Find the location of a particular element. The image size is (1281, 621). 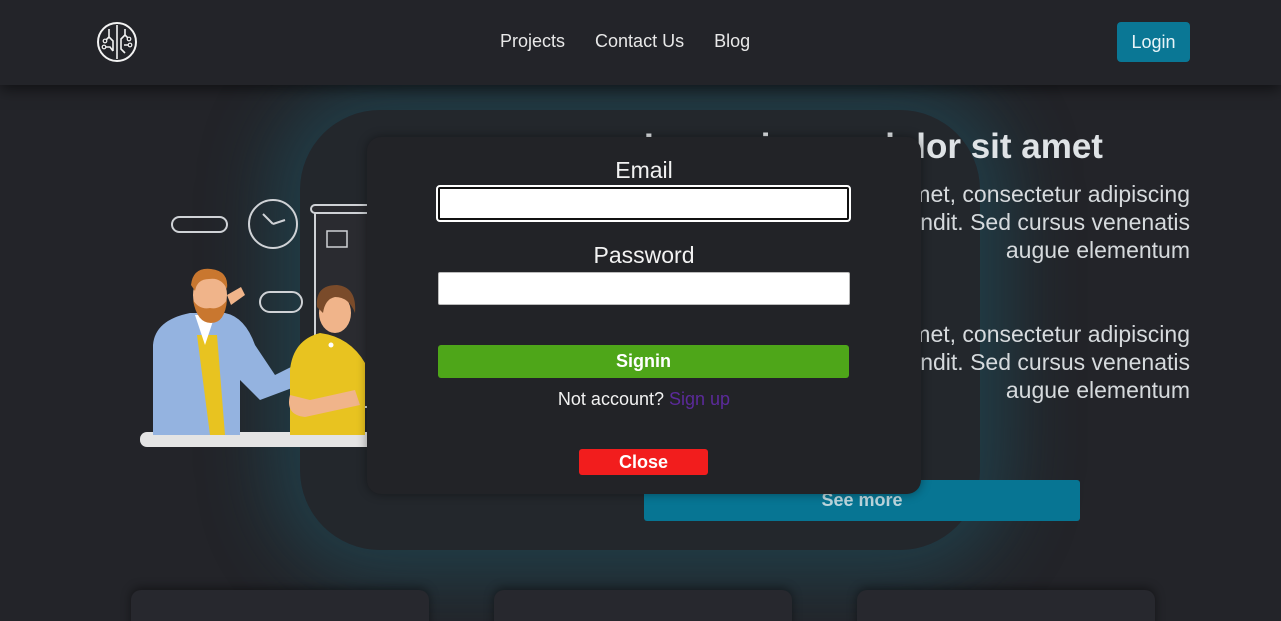

nav-links: Projects Contact Us Blog is located at coordinates (625, 41).